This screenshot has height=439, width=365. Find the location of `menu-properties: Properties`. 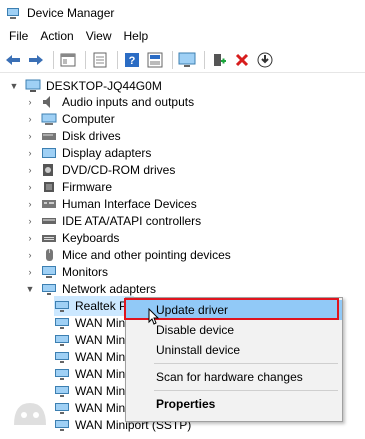

menu-properties: Properties is located at coordinates (234, 404).